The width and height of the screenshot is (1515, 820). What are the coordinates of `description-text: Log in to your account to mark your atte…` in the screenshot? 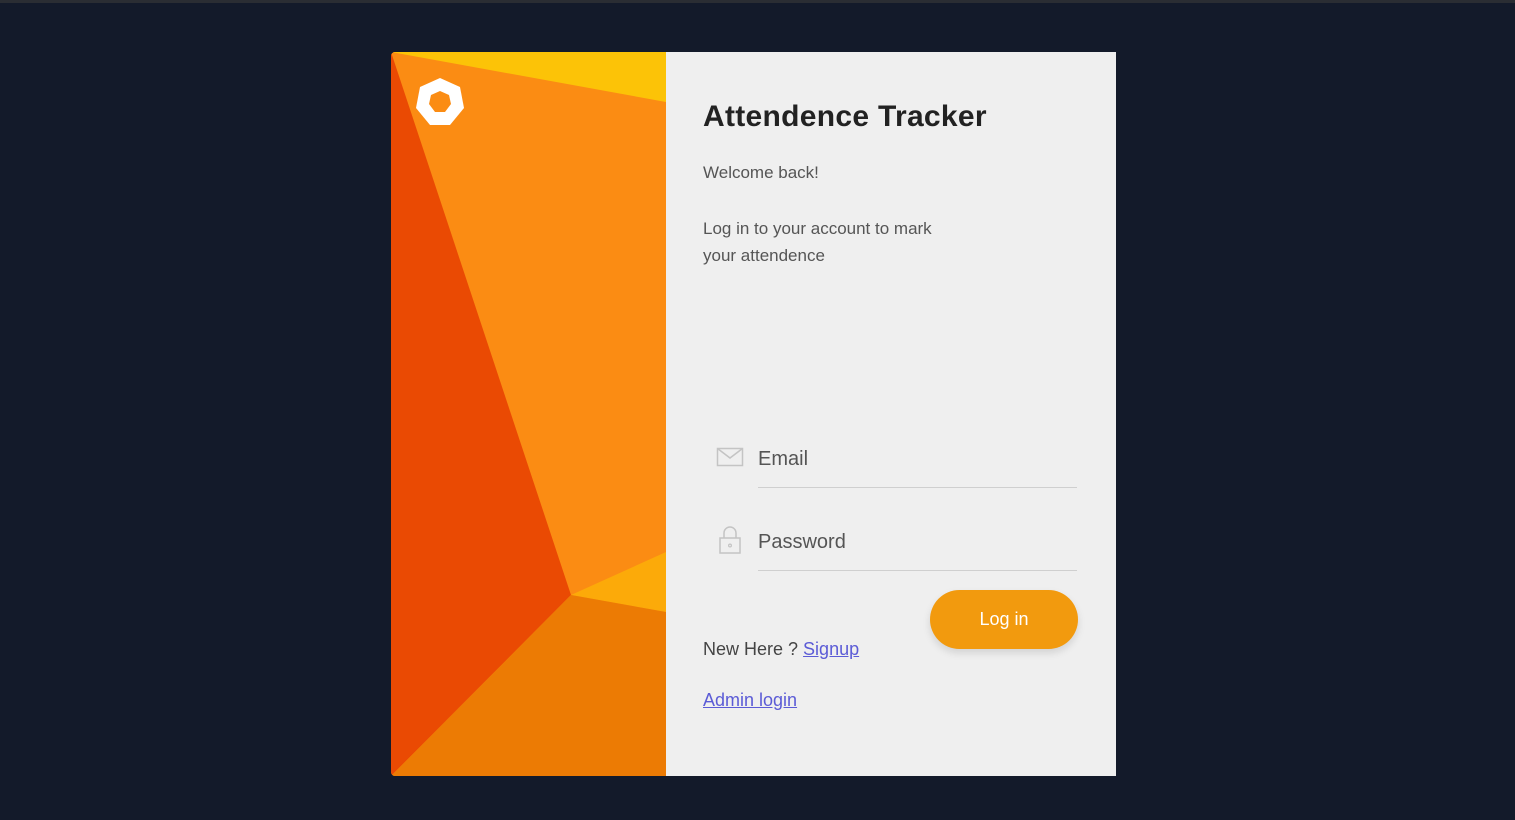 It's located at (817, 242).